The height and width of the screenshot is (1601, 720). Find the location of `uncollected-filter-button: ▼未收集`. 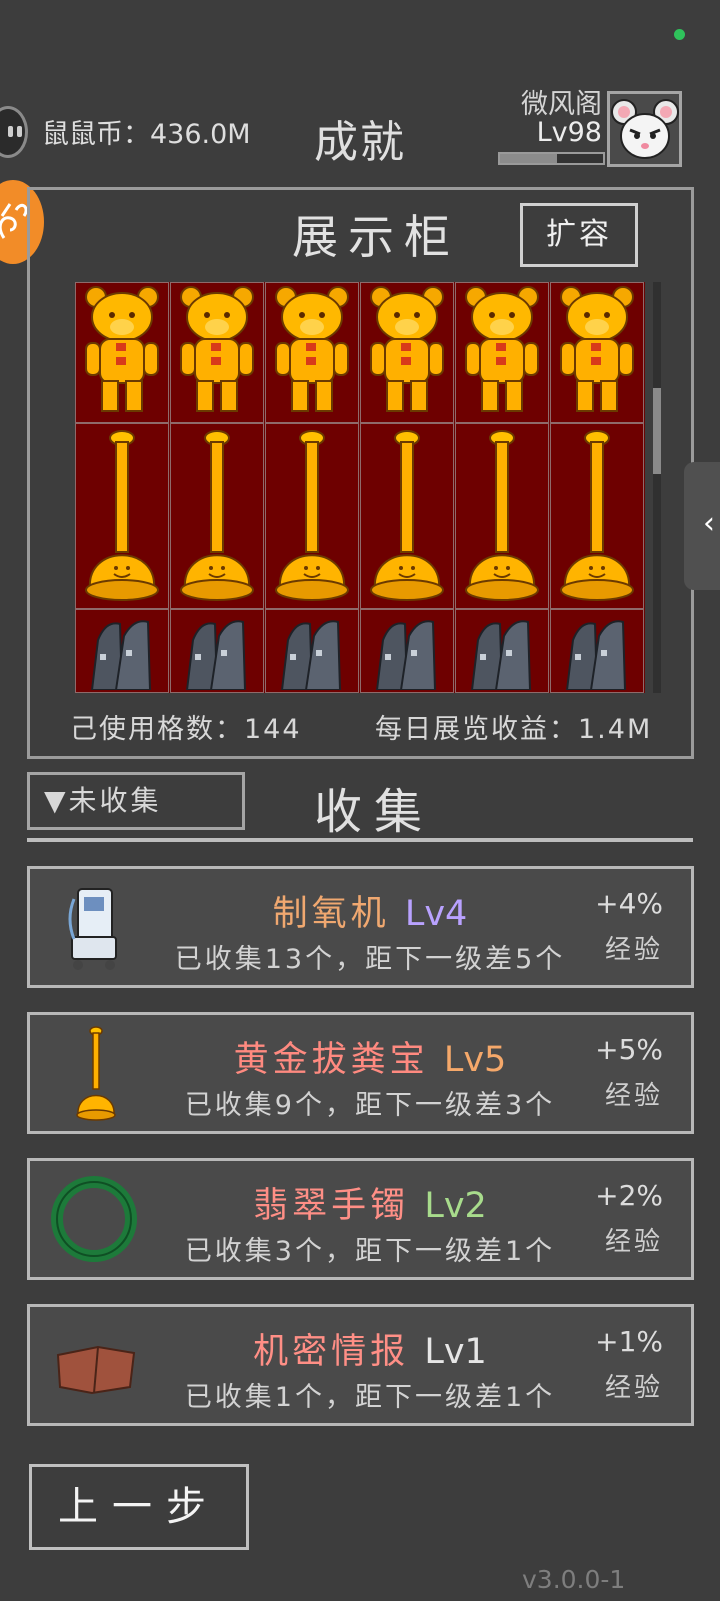

uncollected-filter-button: ▼未收集 is located at coordinates (136, 801).